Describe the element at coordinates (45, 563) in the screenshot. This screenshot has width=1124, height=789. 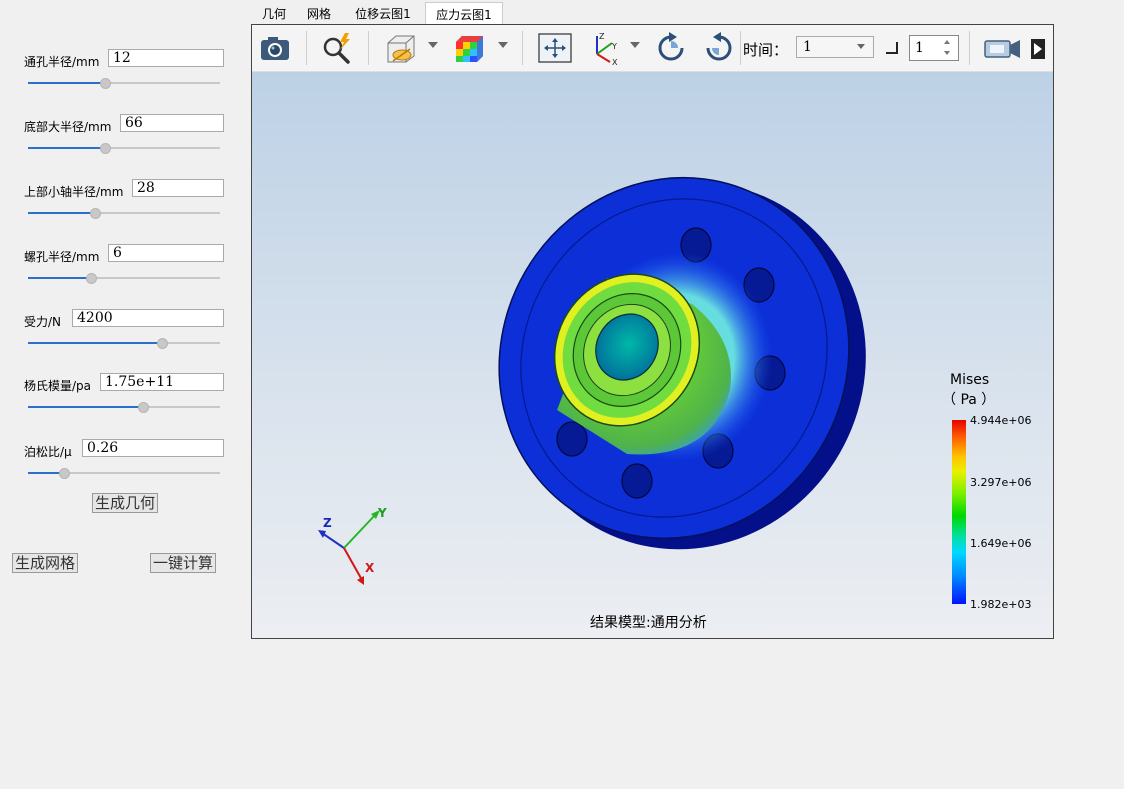
I see `generate-mesh-button: 生成网格` at that location.